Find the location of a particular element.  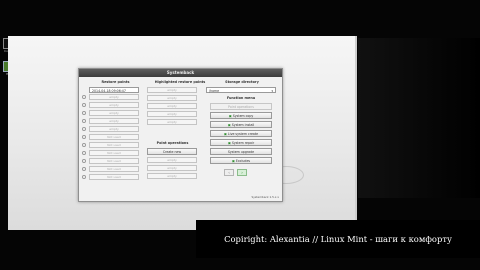

system-copy-label: System copy is located at coordinates (243, 116).